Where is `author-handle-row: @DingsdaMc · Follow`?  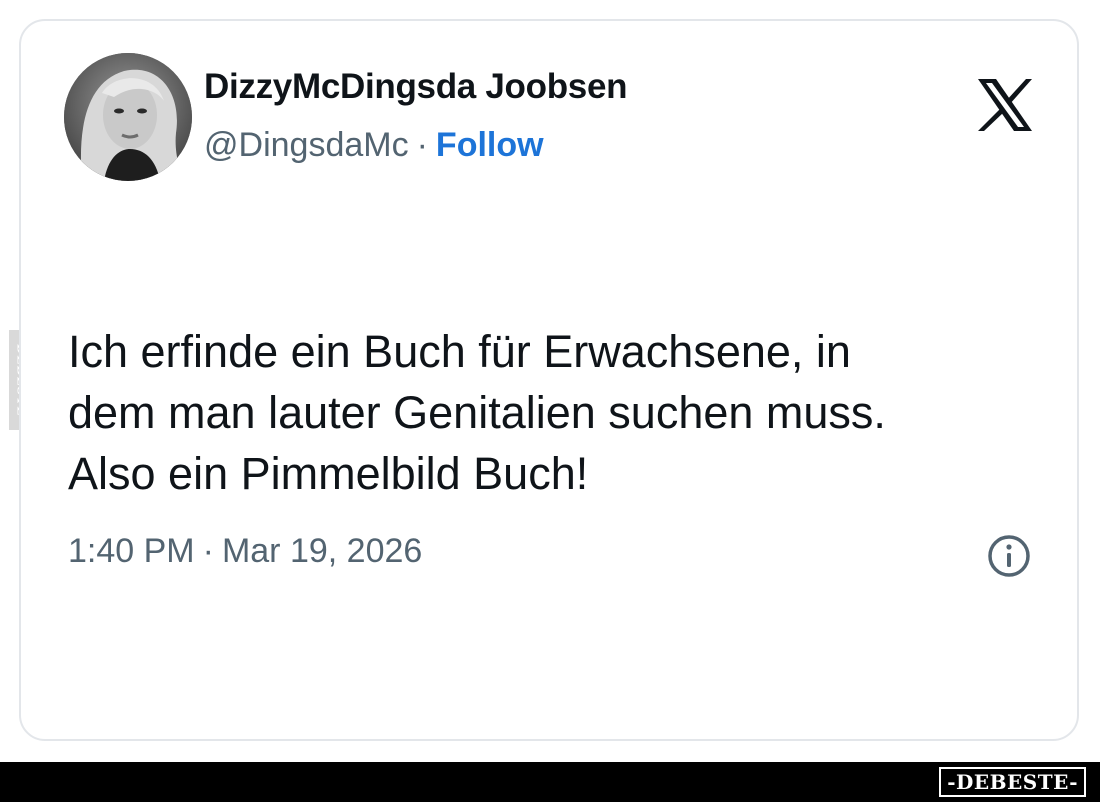
author-handle-row: @DingsdaMc · Follow is located at coordinates (374, 145).